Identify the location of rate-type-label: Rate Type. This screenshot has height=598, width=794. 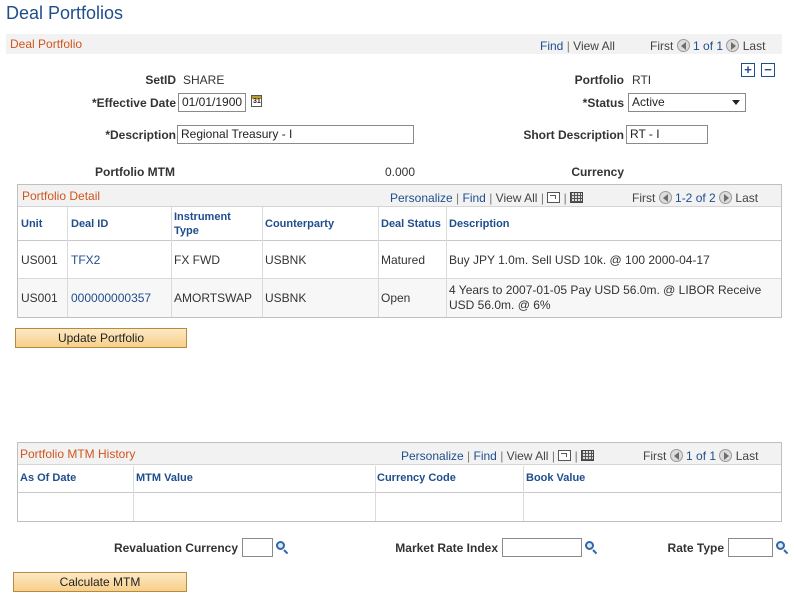
(695, 548).